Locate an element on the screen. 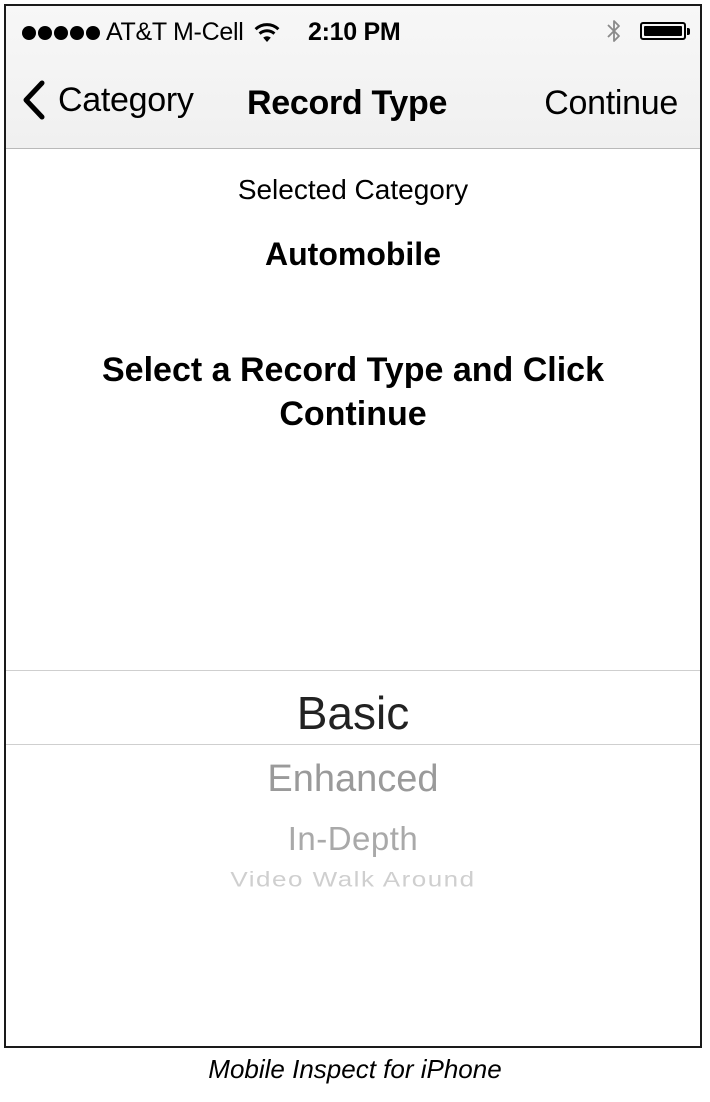 The image size is (710, 1102). picker-selection-bottom-line is located at coordinates (353, 744).